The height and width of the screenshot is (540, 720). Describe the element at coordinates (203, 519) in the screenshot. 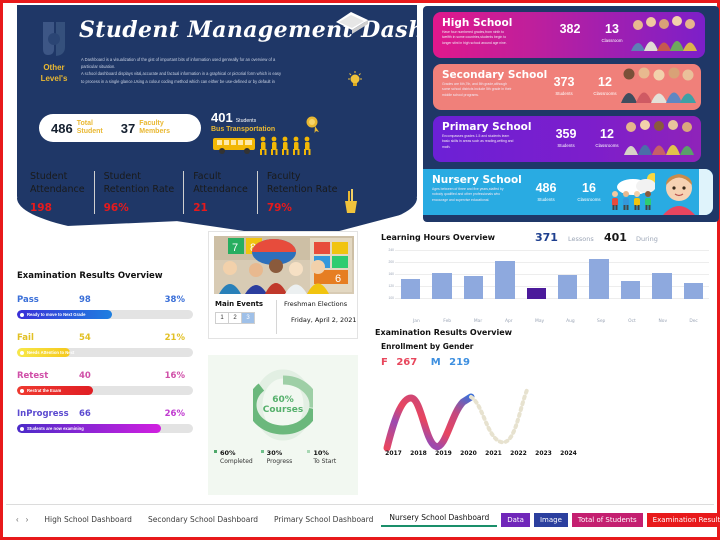

I see `tab-secondary-school-dashboard: Secondary School Dashboard` at that location.